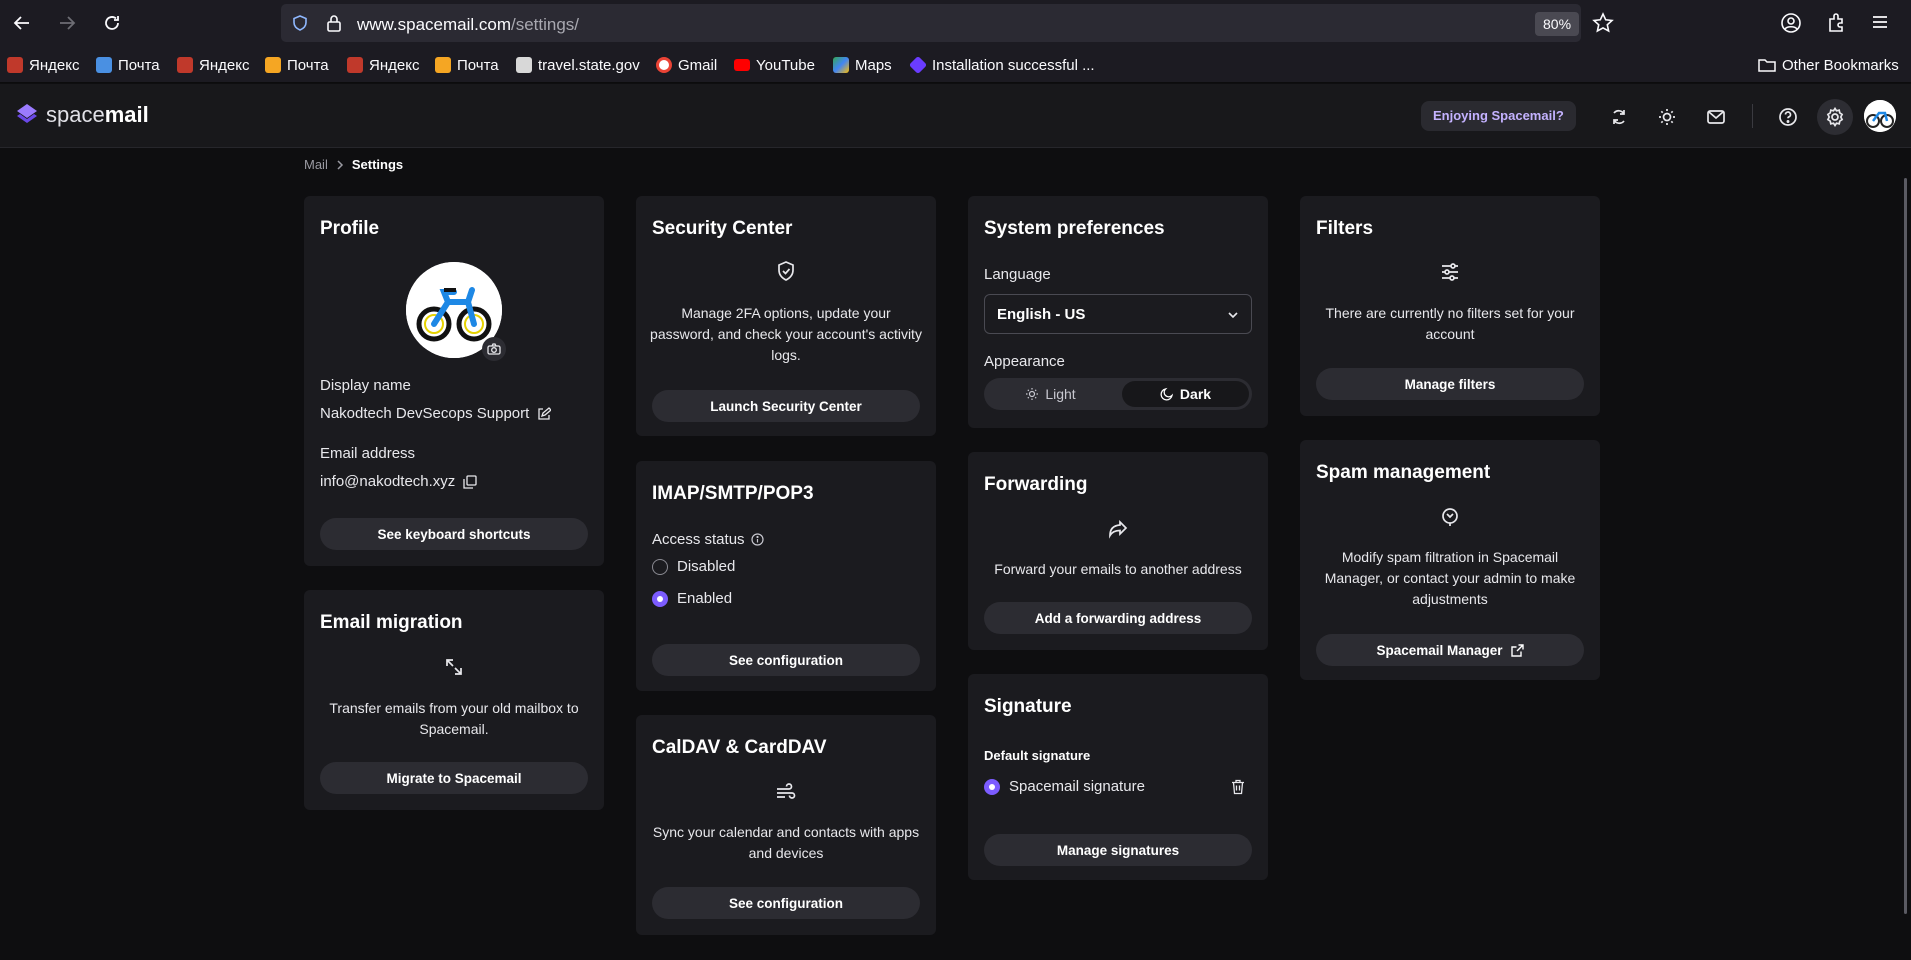  Describe the element at coordinates (388, 481) in the screenshot. I see `email-text: info@nakodtech.xyz` at that location.